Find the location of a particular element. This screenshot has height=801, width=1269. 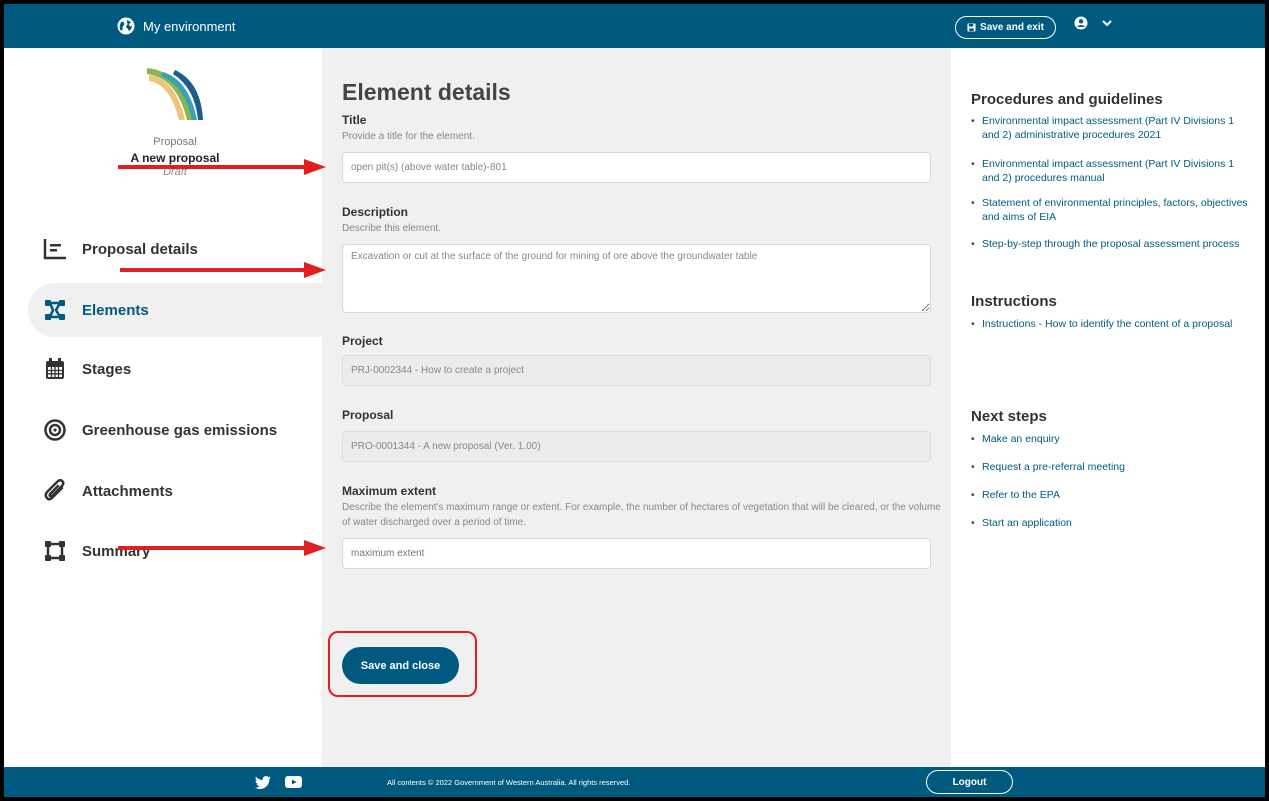

youtube-icon is located at coordinates (293, 782).